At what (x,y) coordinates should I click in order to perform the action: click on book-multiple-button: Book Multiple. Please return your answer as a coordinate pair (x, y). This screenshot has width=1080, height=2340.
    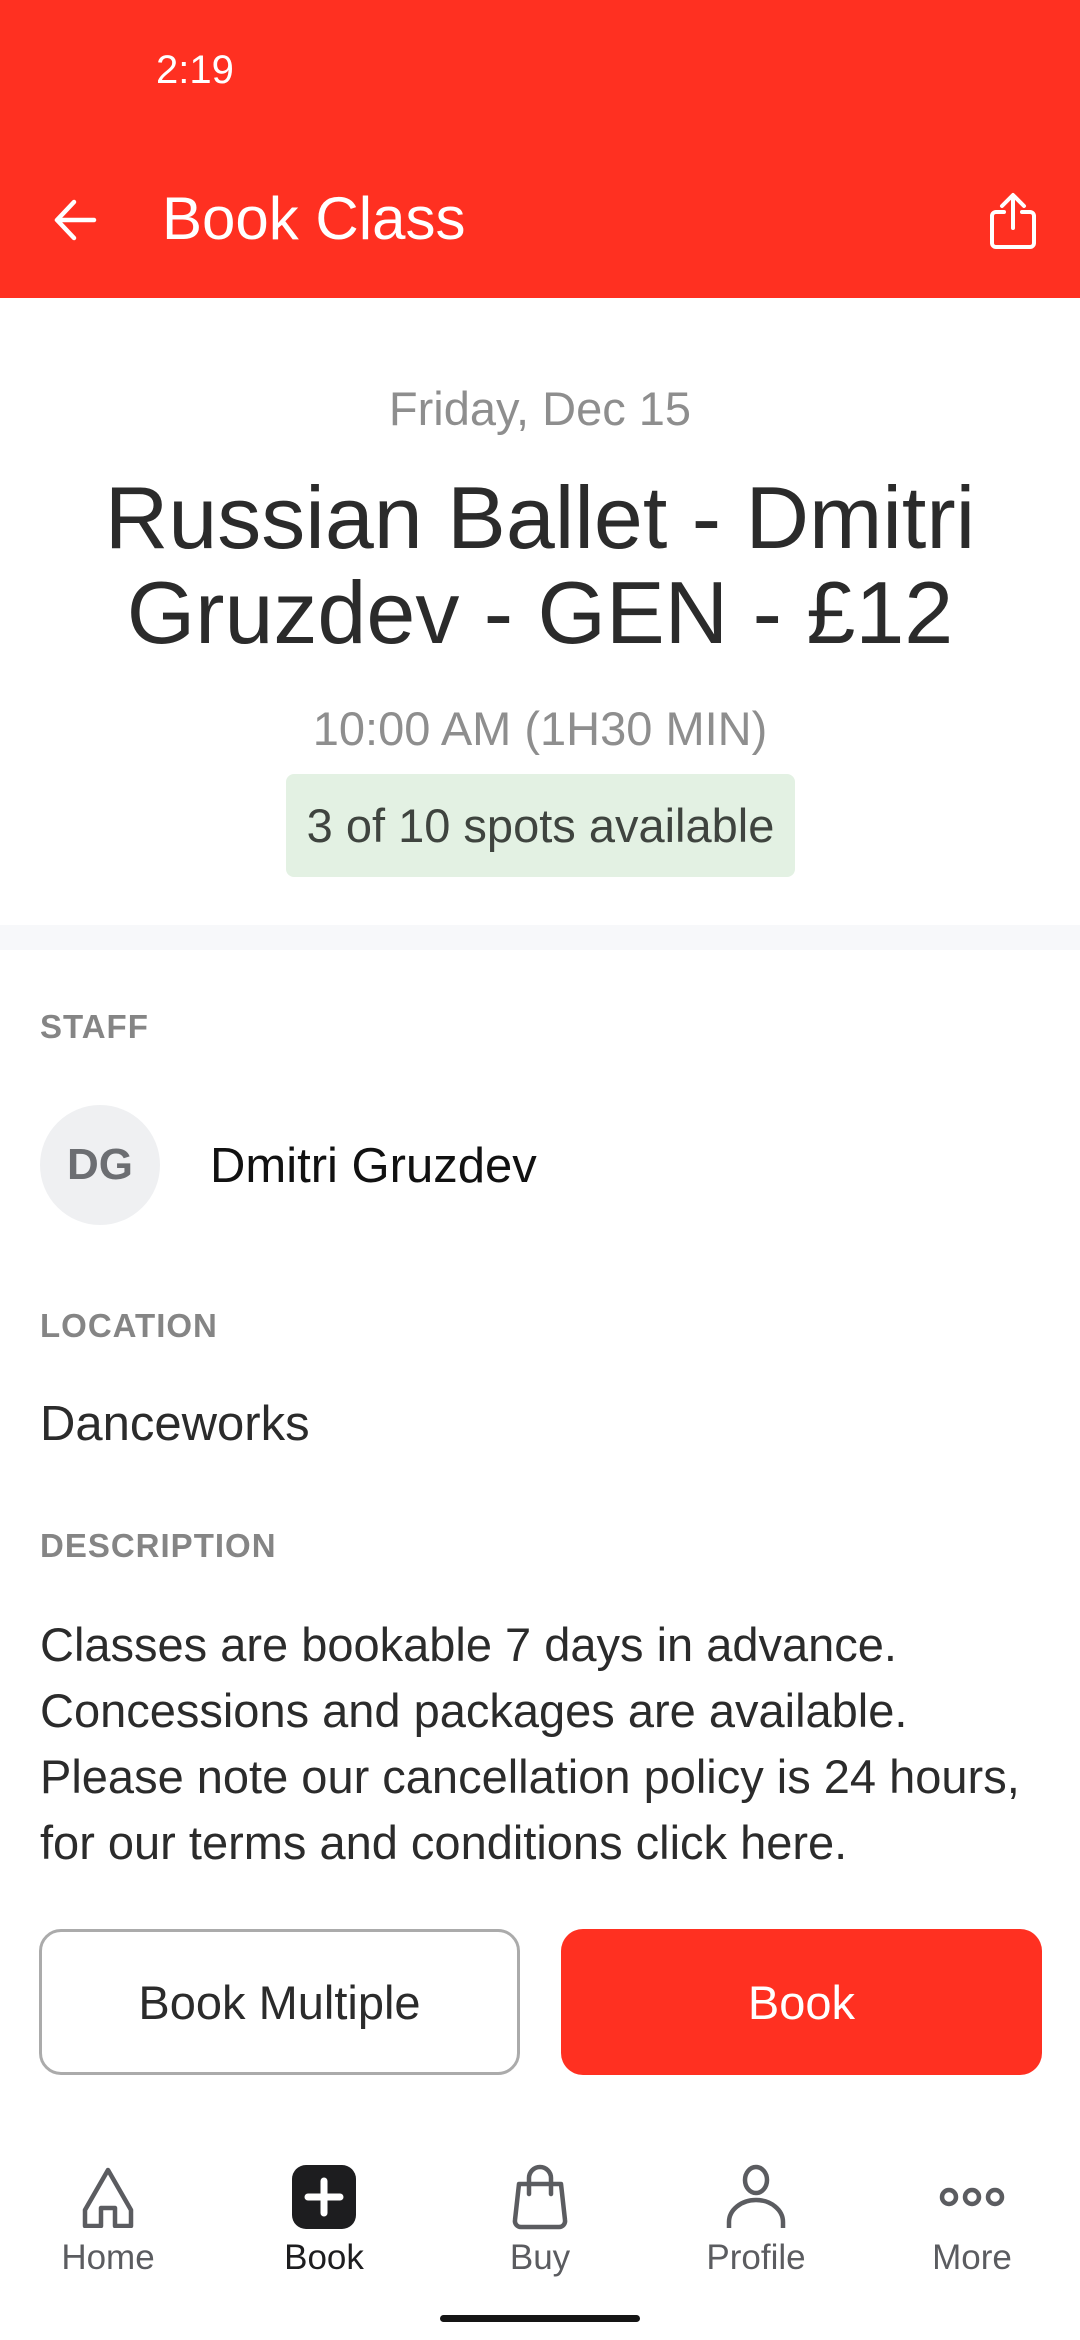
    Looking at the image, I should click on (279, 2002).